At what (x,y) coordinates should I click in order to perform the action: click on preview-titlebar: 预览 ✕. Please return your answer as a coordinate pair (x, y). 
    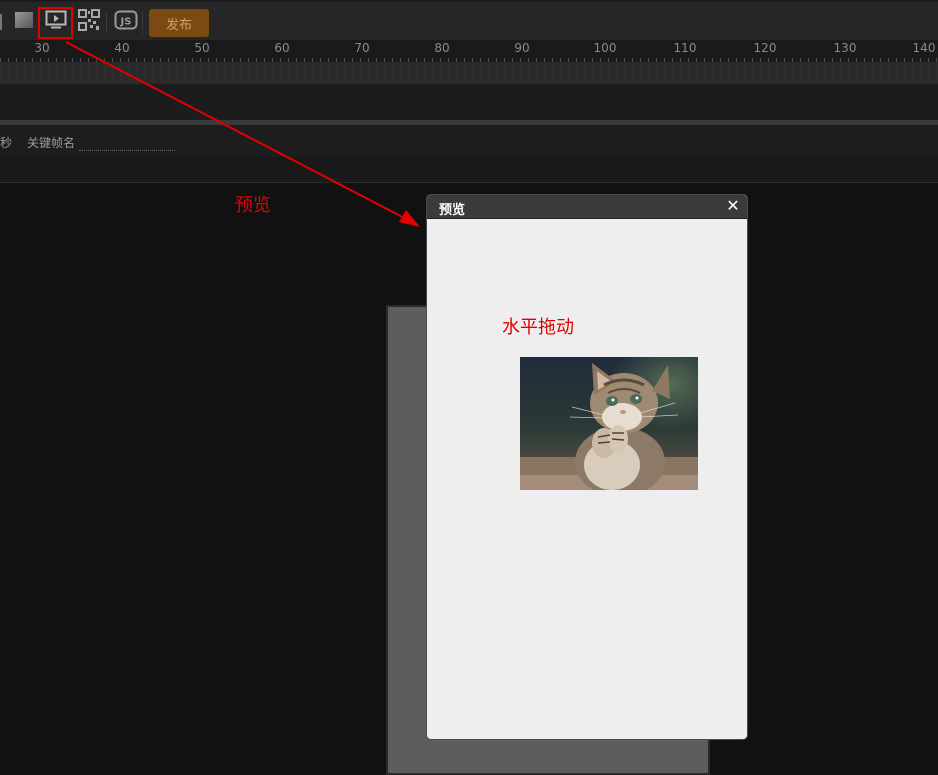
    Looking at the image, I should click on (587, 207).